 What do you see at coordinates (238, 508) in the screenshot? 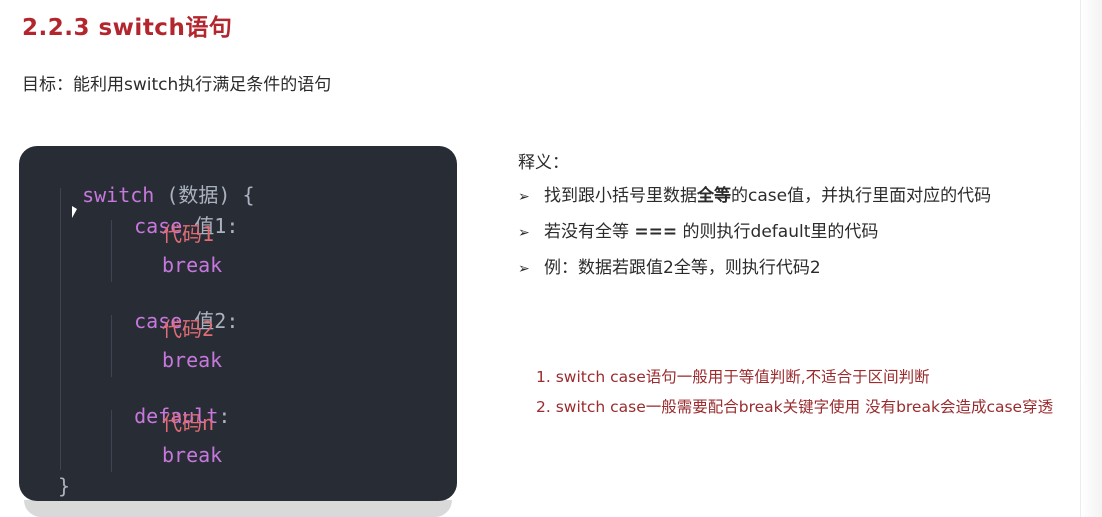
I see `code-card-shadow` at bounding box center [238, 508].